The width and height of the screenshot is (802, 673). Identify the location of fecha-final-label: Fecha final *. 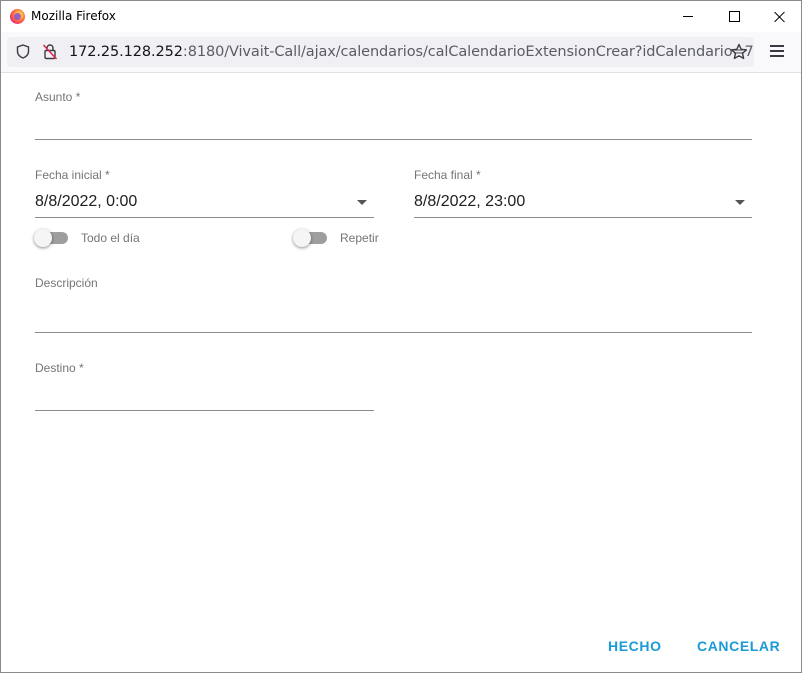
(447, 175).